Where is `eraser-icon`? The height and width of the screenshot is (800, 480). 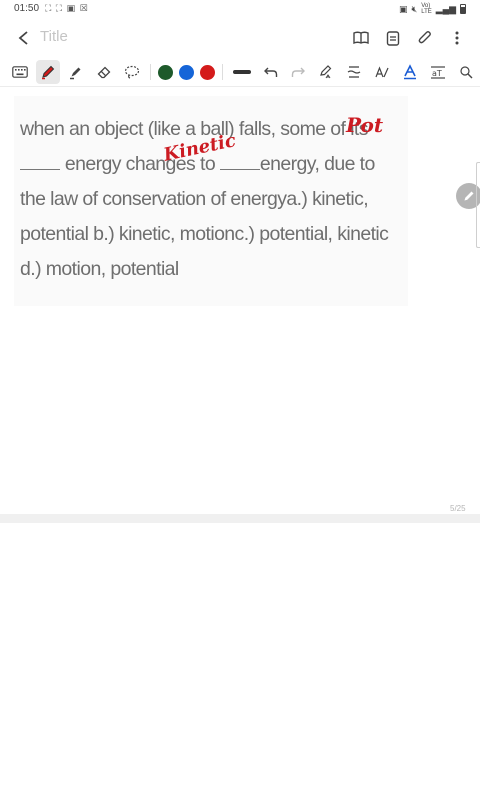 eraser-icon is located at coordinates (104, 72).